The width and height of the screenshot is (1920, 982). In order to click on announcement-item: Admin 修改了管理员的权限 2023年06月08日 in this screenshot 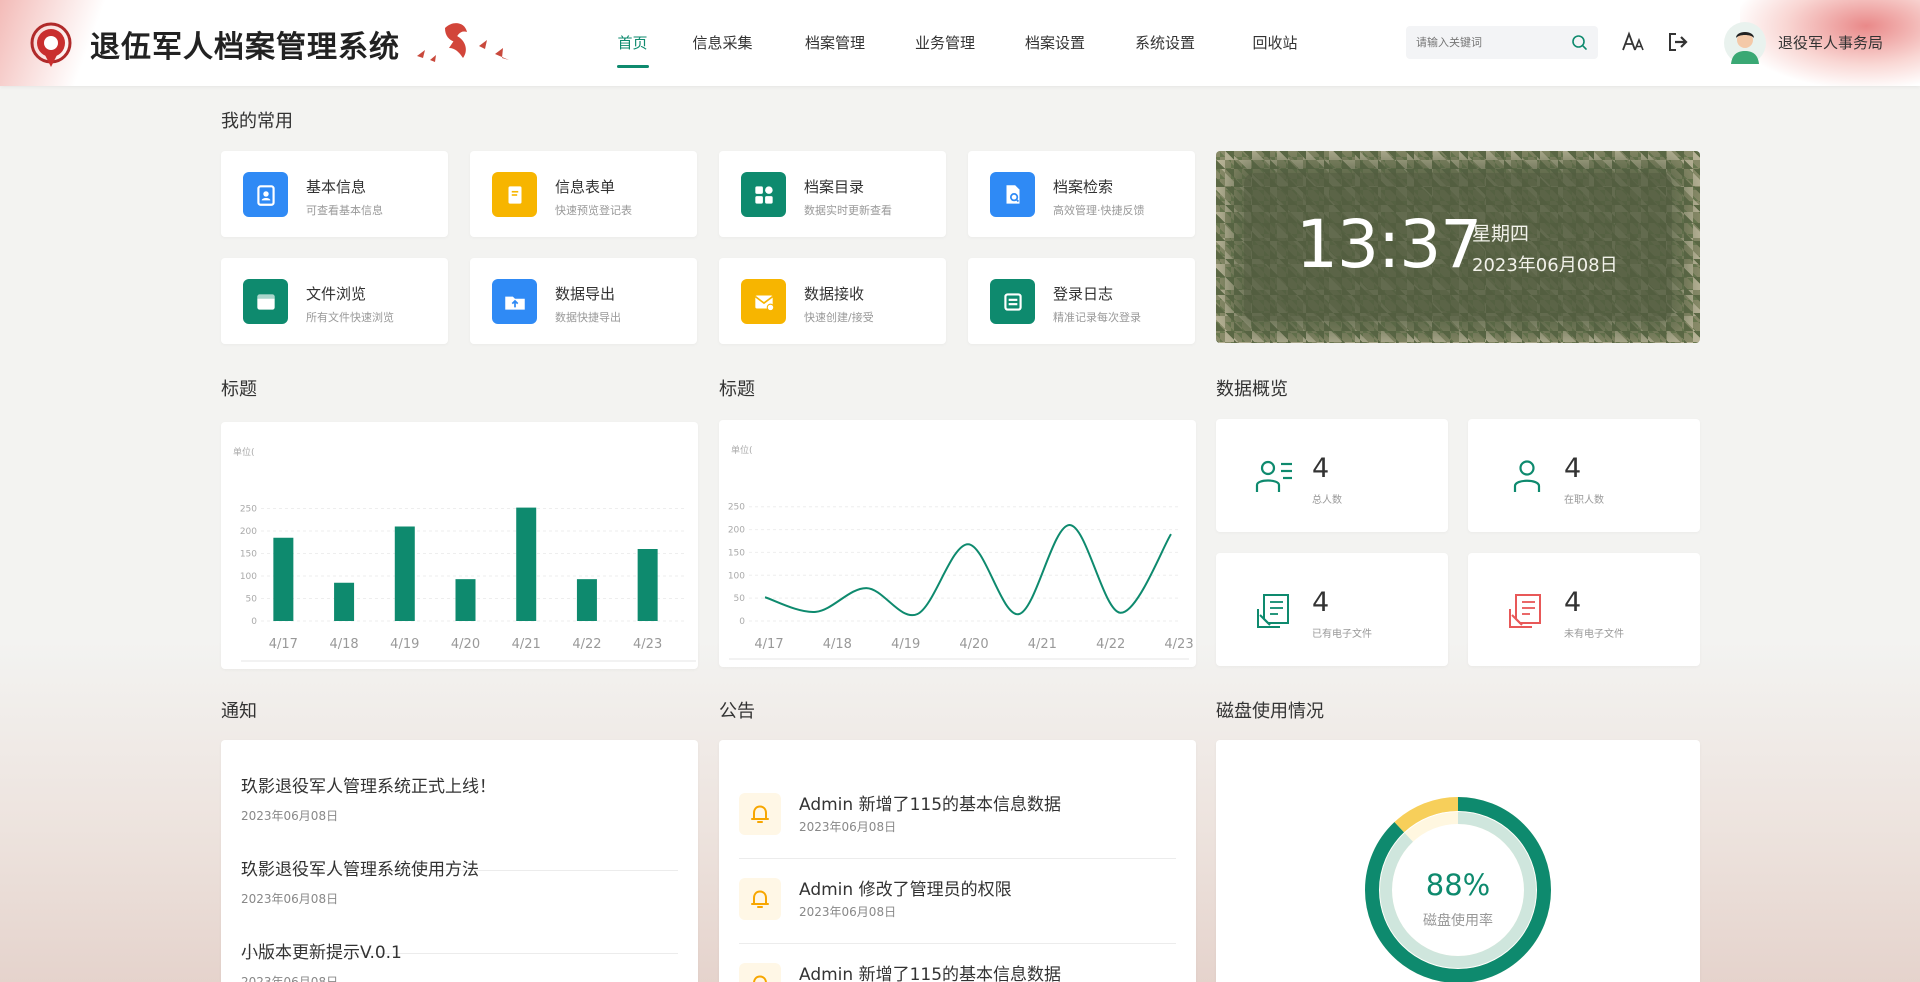, I will do `click(957, 902)`.